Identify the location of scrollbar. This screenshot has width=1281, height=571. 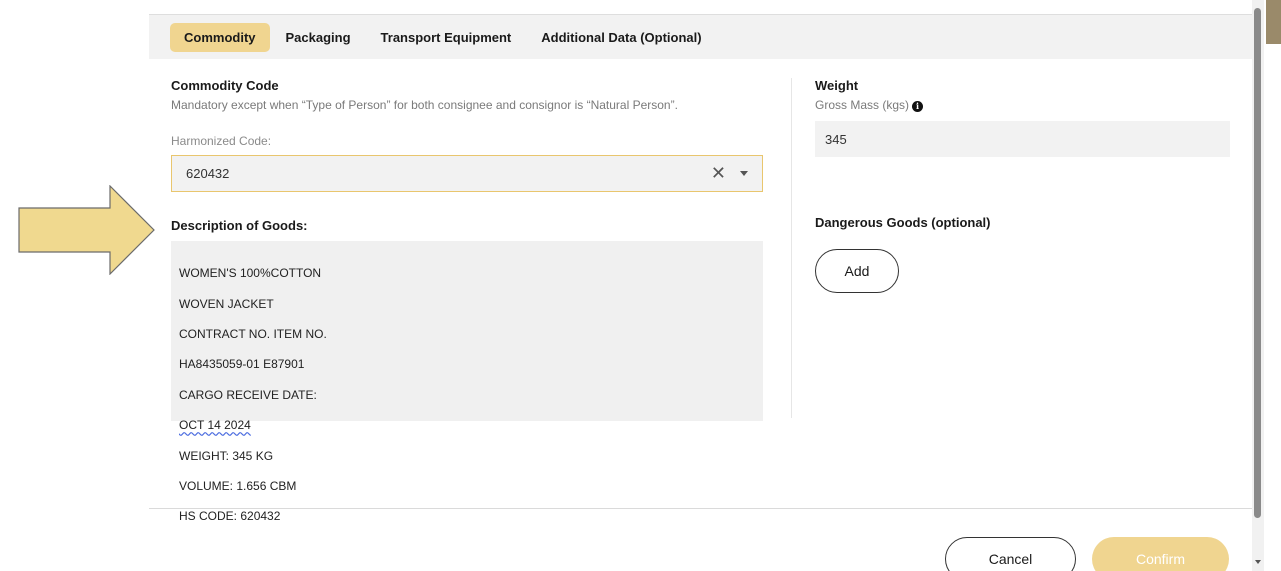
(1258, 285).